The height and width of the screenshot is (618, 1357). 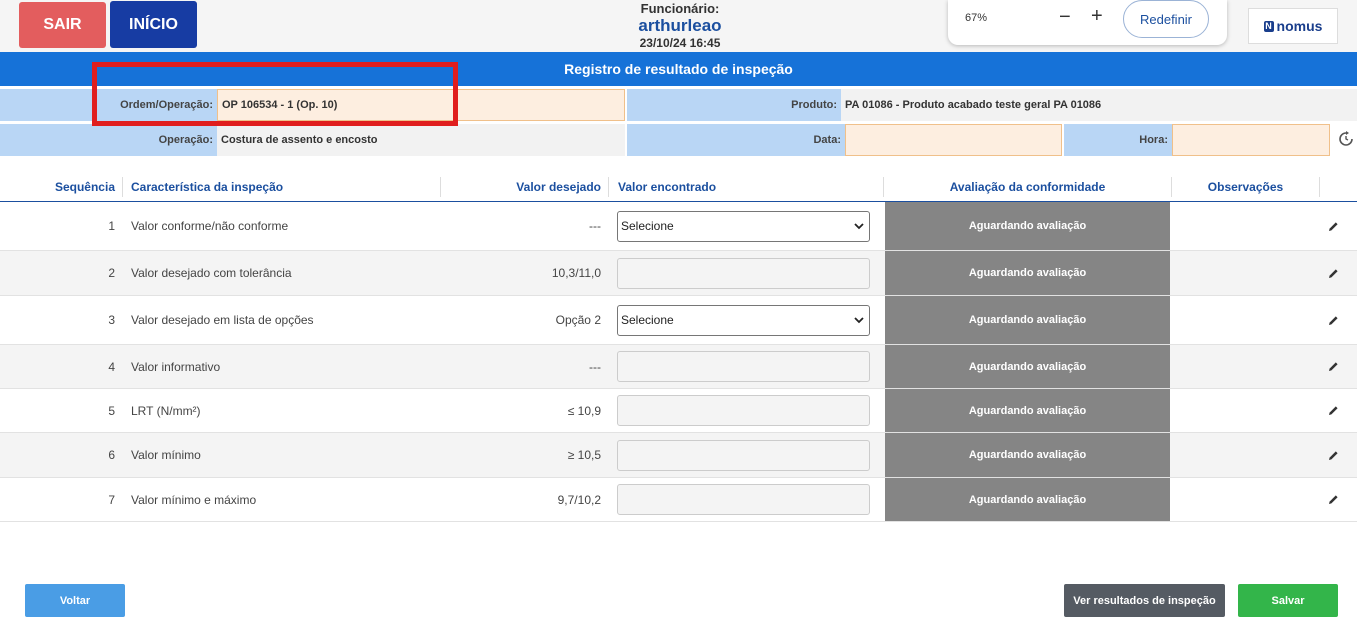 What do you see at coordinates (736, 140) in the screenshot?
I see `data-label: Data:` at bounding box center [736, 140].